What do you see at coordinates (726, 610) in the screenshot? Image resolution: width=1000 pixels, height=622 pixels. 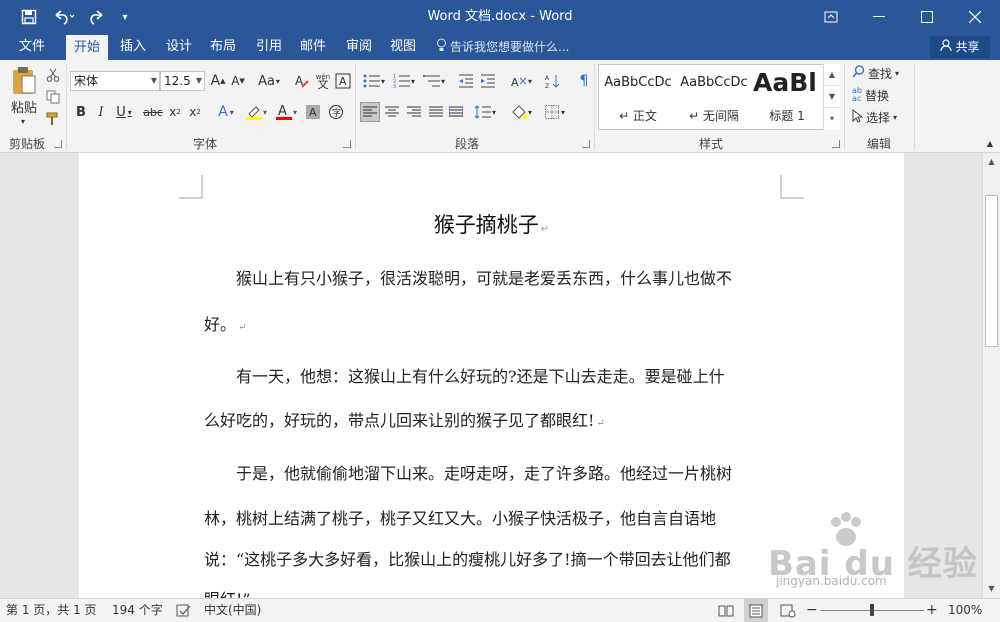 I see `read-mode-icon` at bounding box center [726, 610].